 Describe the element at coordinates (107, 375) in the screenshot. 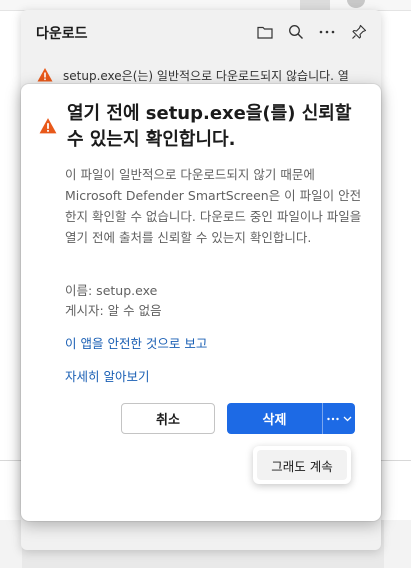

I see `learn-more-link: 자세히 알아보기` at that location.